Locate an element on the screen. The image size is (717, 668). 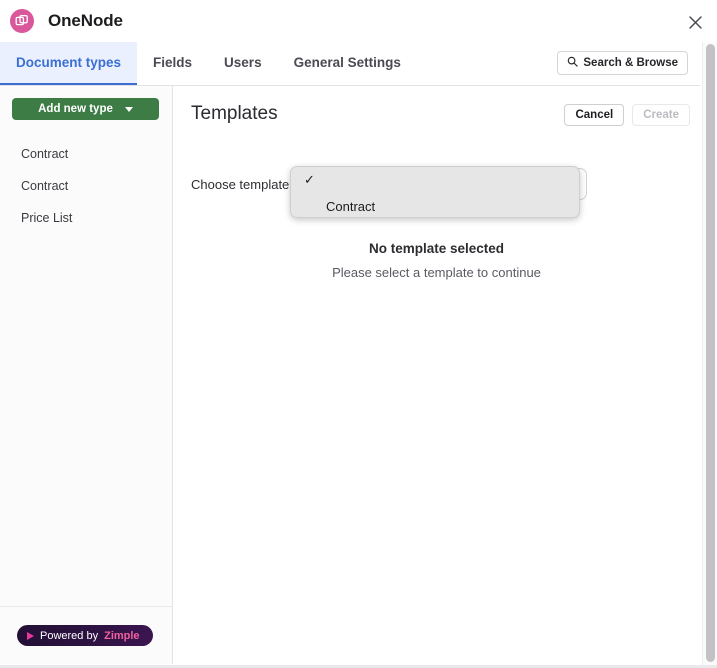
sidebar-item-price-list: Price List is located at coordinates (86, 218).